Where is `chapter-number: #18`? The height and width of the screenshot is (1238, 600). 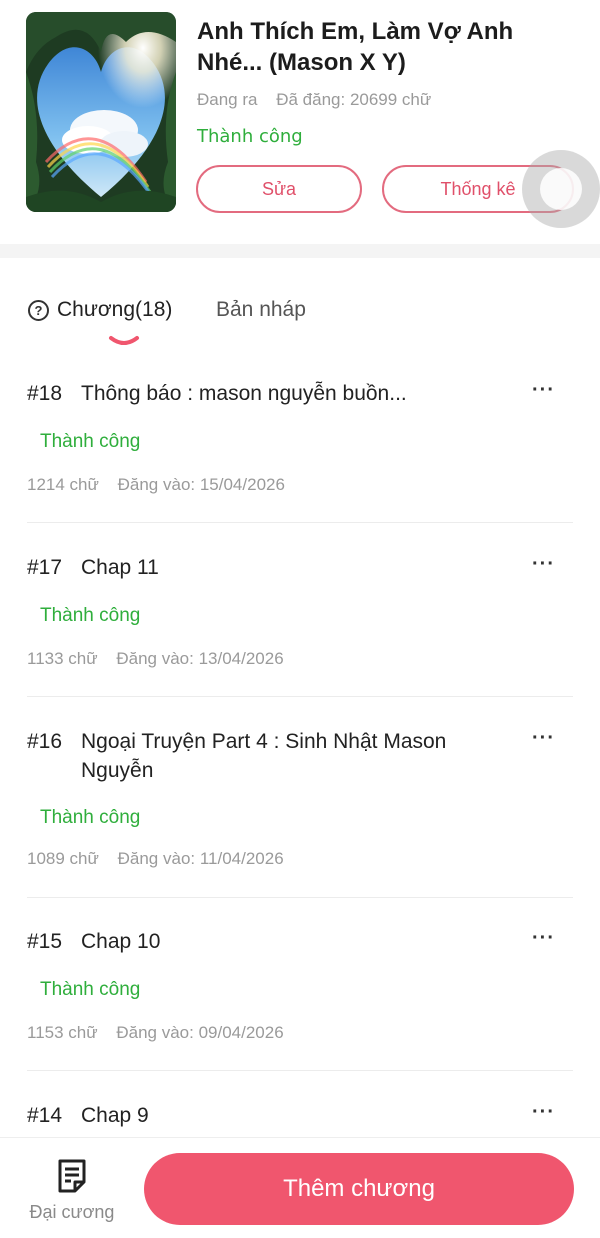
chapter-number: #18 is located at coordinates (45, 393).